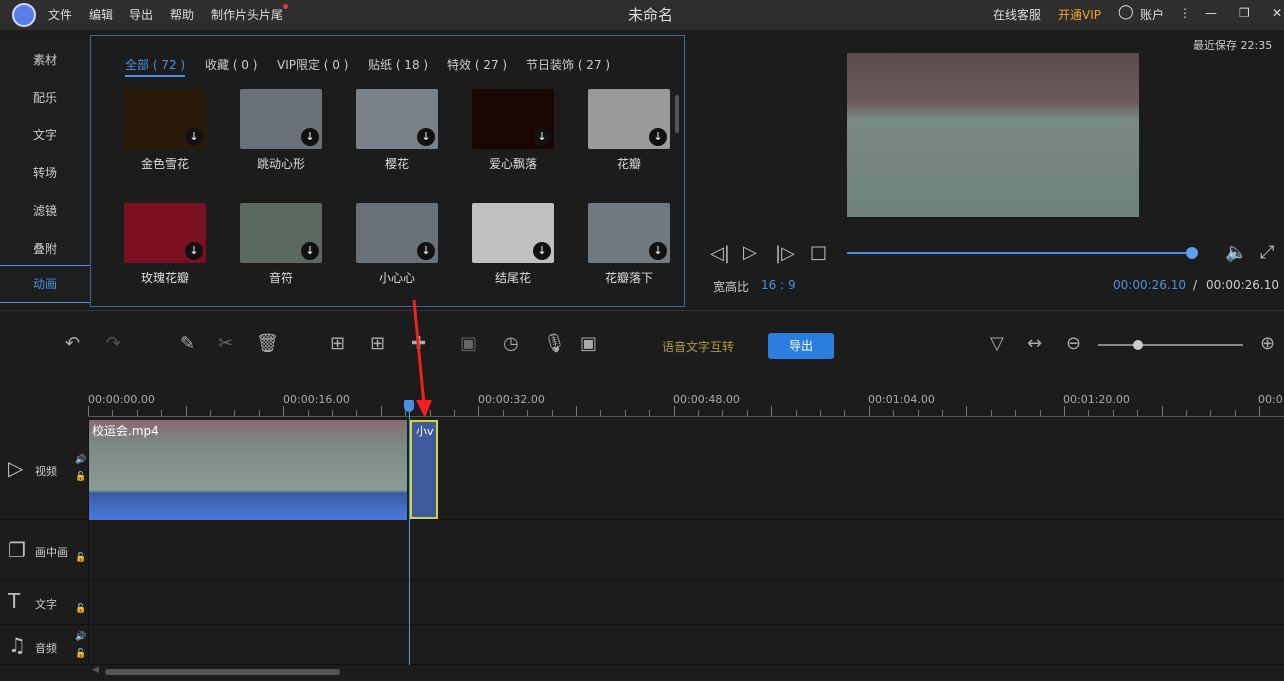 Image resolution: width=1284 pixels, height=681 pixels. I want to click on tab-stickers: 贴纸 ( 18 ), so click(398, 64).